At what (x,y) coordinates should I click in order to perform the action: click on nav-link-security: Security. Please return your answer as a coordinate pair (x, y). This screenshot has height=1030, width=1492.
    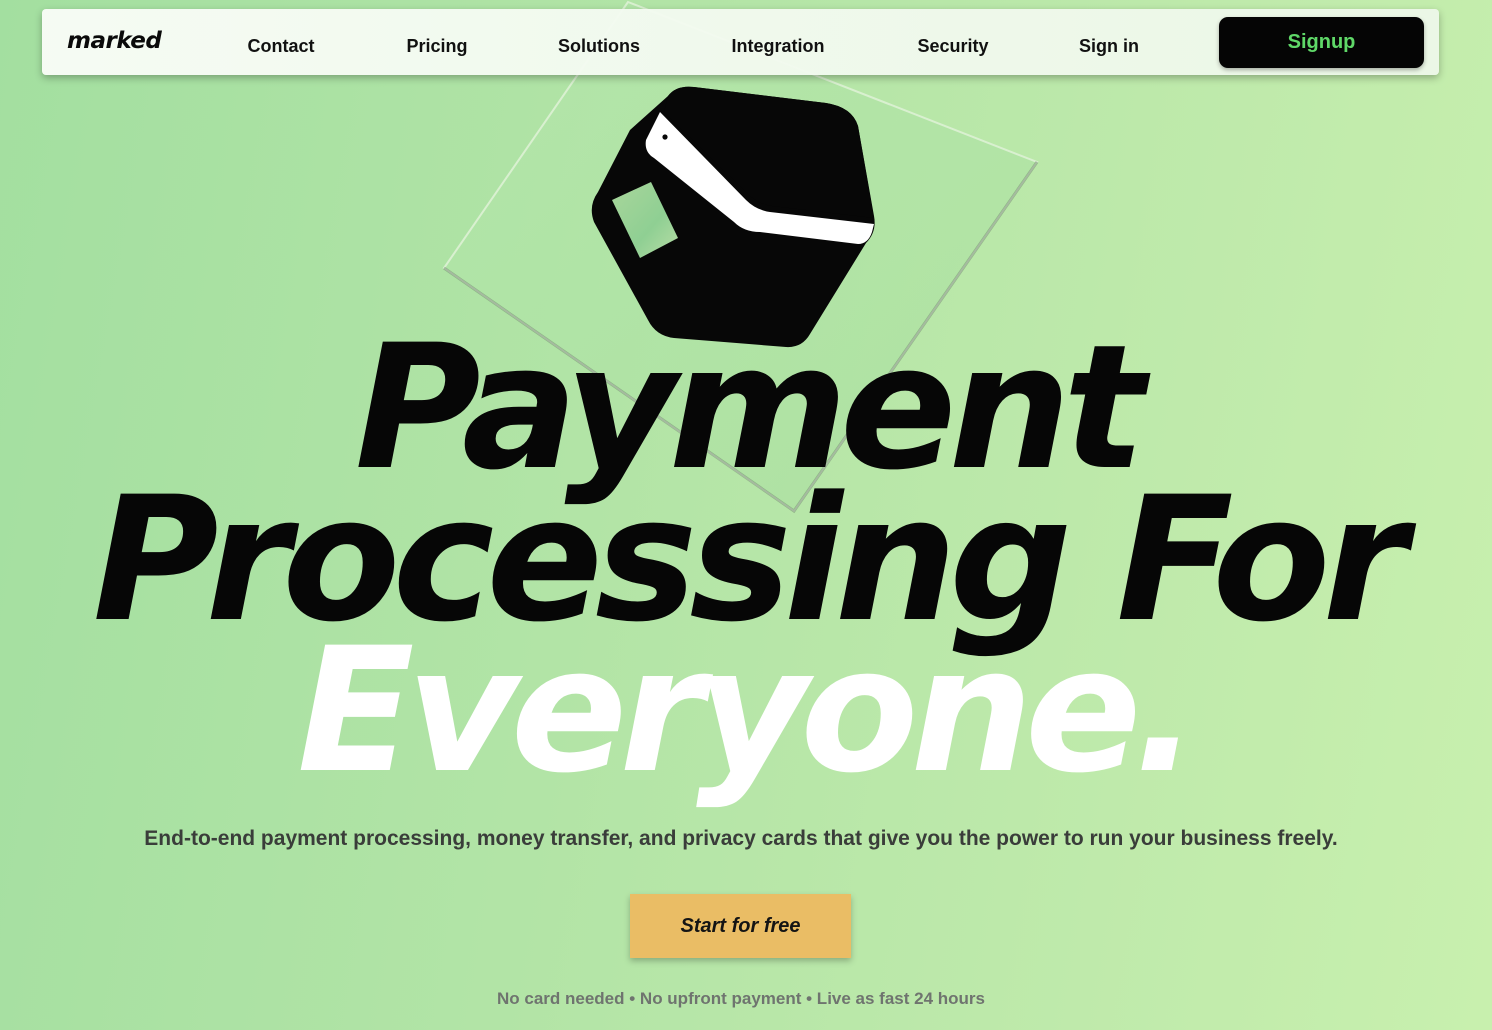
    Looking at the image, I should click on (952, 46).